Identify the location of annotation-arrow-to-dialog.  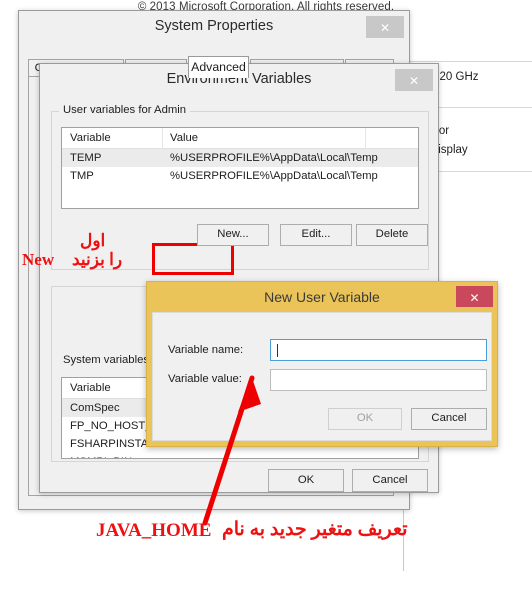
(231, 450).